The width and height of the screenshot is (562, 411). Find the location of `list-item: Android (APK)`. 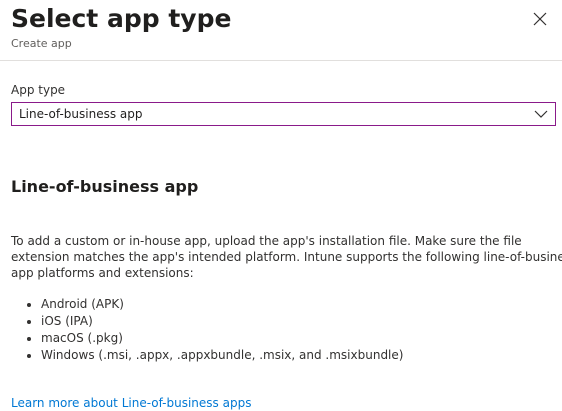

list-item: Android (APK) is located at coordinates (215, 304).